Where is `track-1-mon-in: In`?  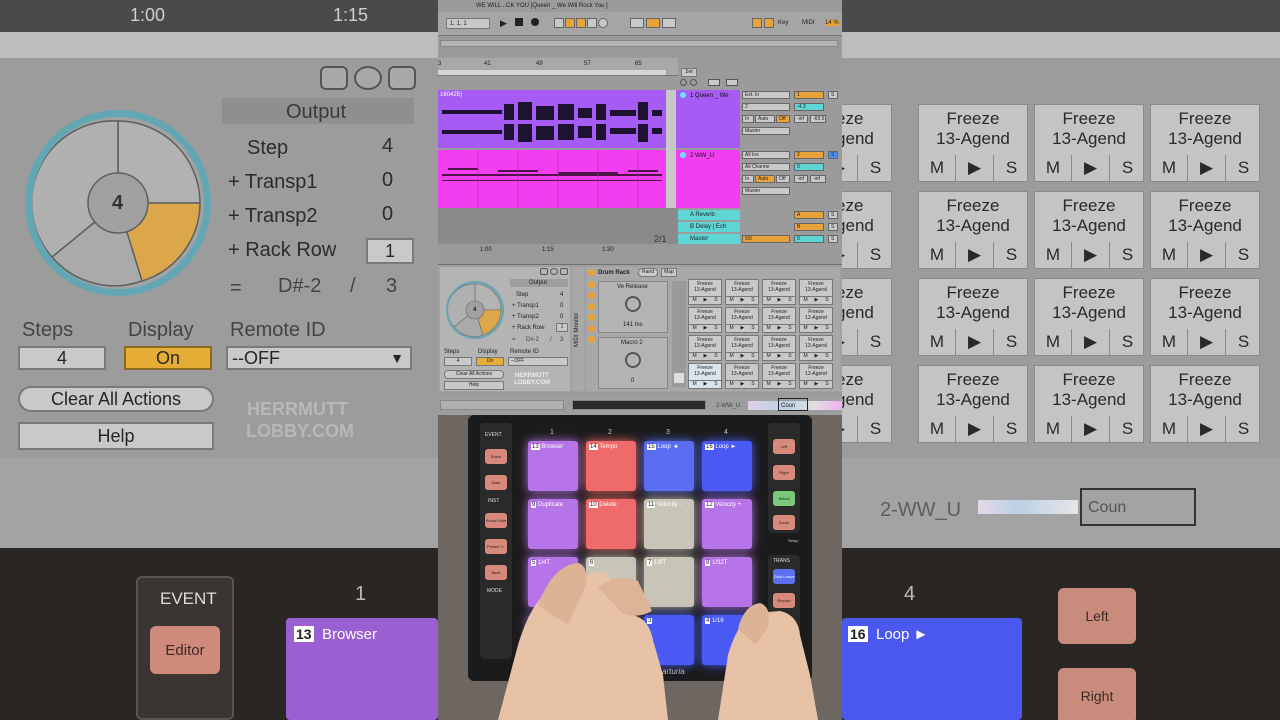 track-1-mon-in: In is located at coordinates (748, 119).